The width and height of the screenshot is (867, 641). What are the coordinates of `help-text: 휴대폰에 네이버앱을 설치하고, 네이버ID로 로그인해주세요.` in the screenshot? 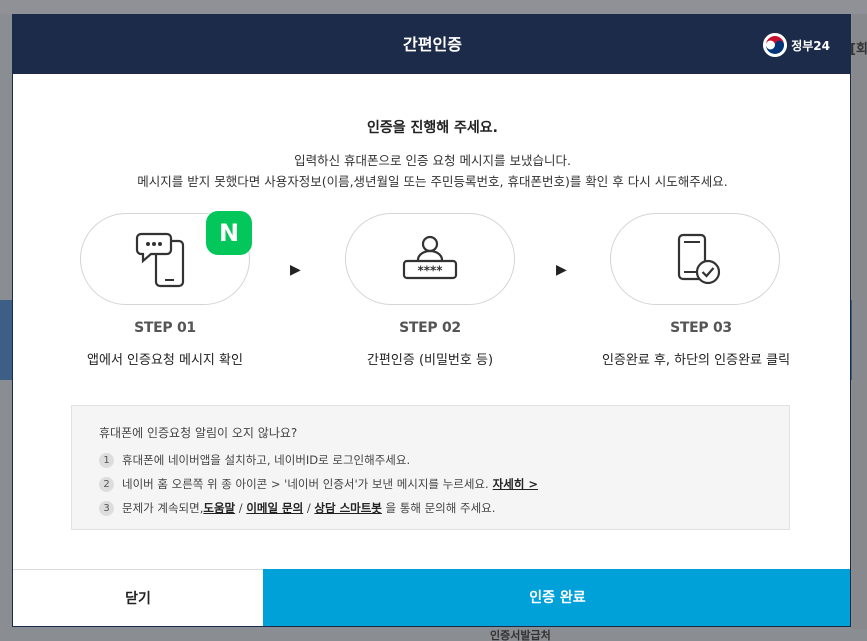 It's located at (266, 460).